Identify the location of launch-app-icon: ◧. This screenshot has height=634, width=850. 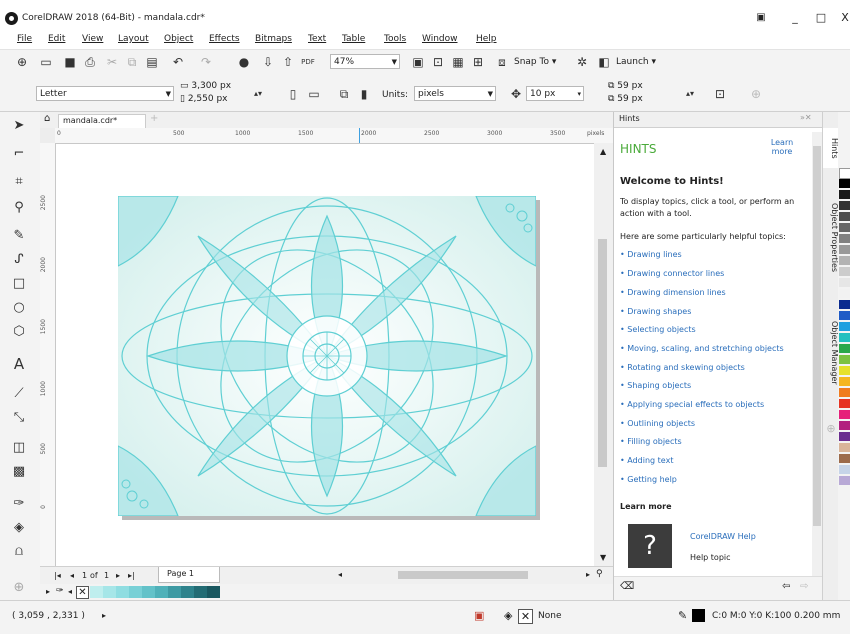
(604, 62).